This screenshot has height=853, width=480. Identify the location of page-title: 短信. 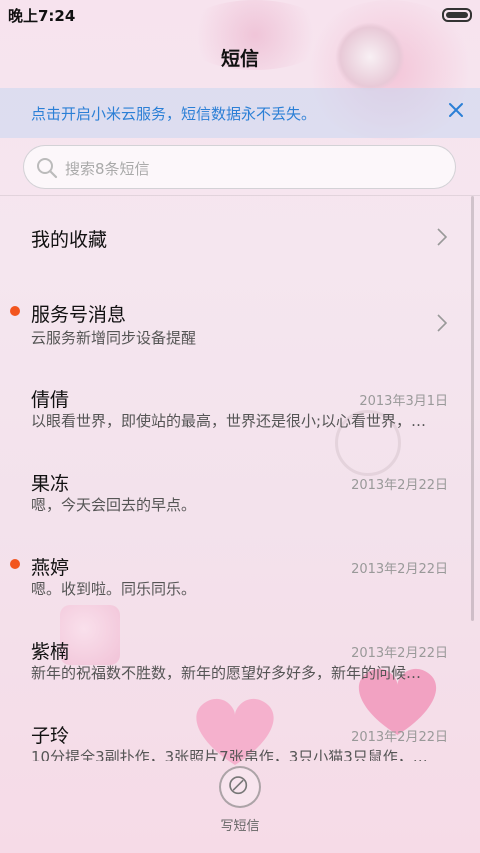
(239, 59).